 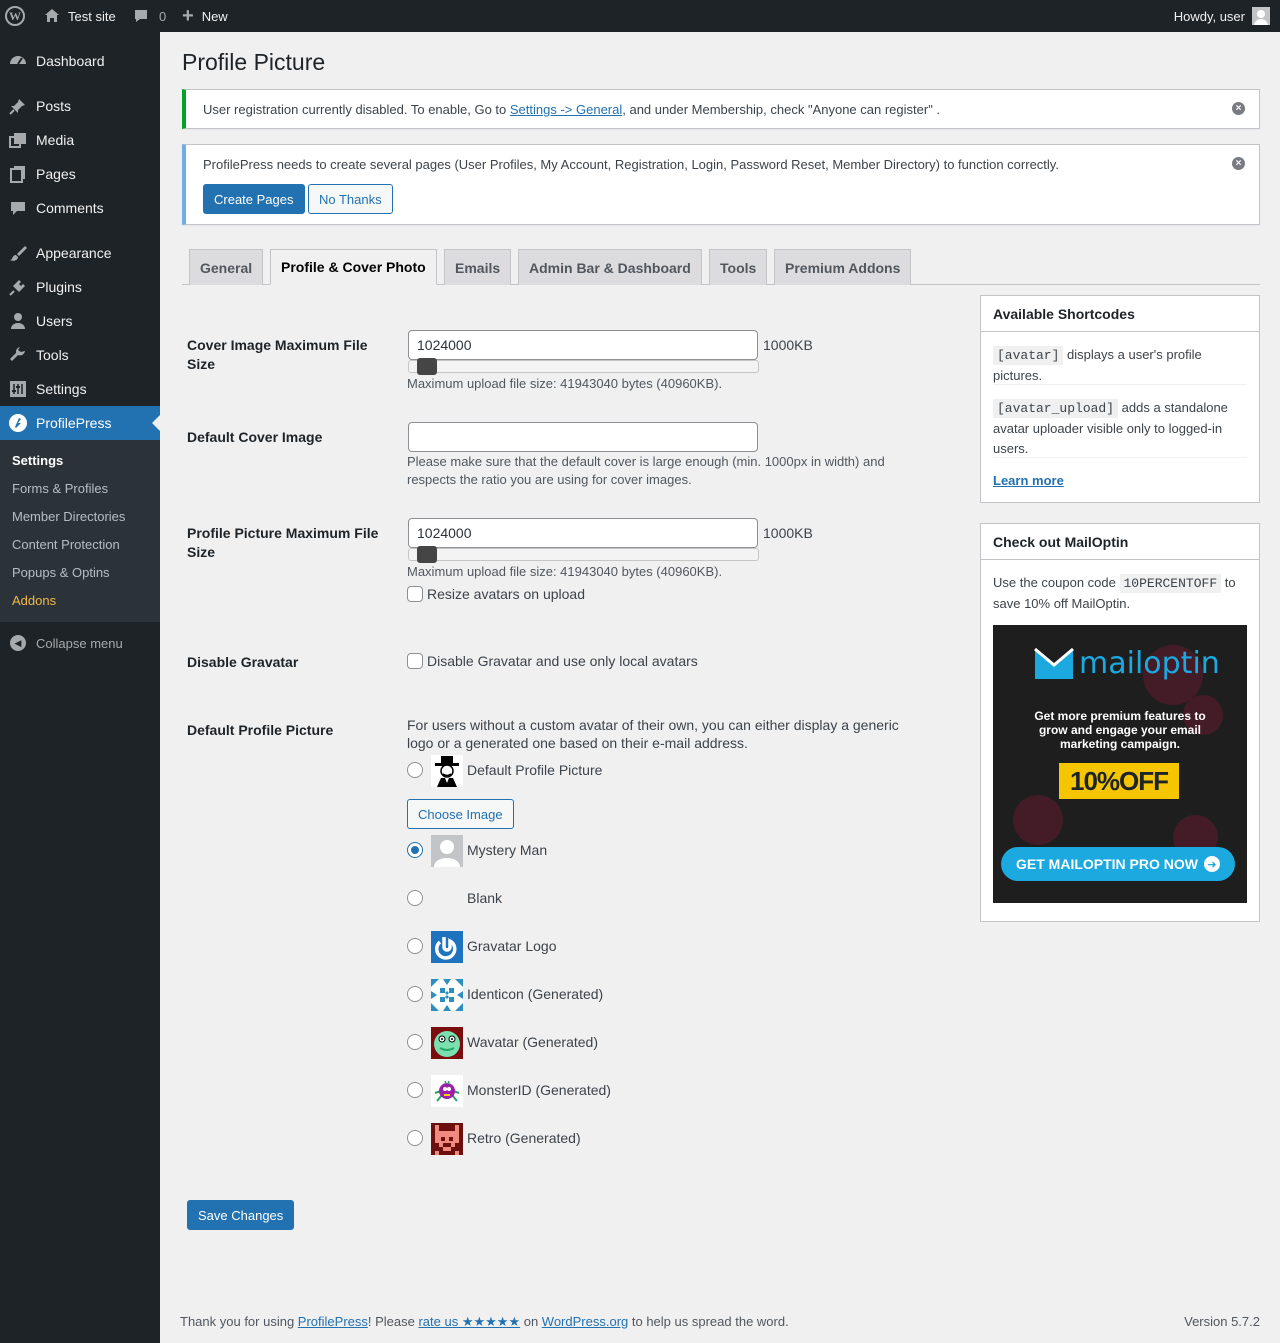 I want to click on menu-comments: Comments, so click(x=80, y=208).